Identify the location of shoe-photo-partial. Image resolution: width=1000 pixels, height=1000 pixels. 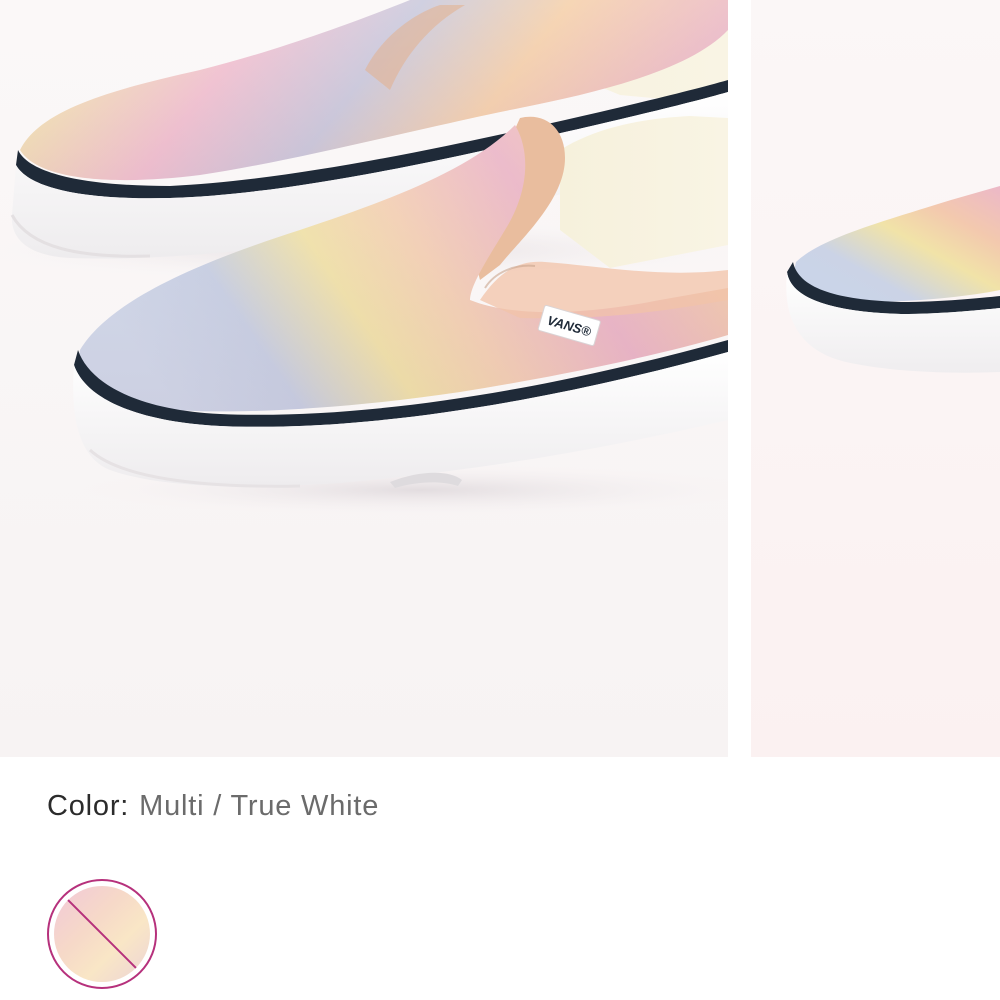
(893, 279).